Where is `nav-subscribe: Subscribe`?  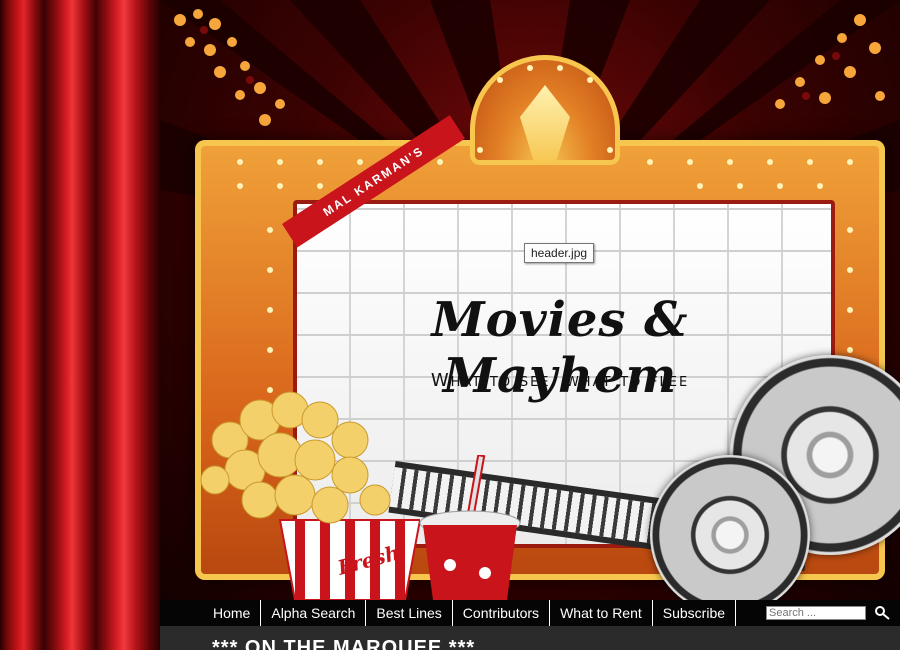
nav-subscribe: Subscribe is located at coordinates (695, 613).